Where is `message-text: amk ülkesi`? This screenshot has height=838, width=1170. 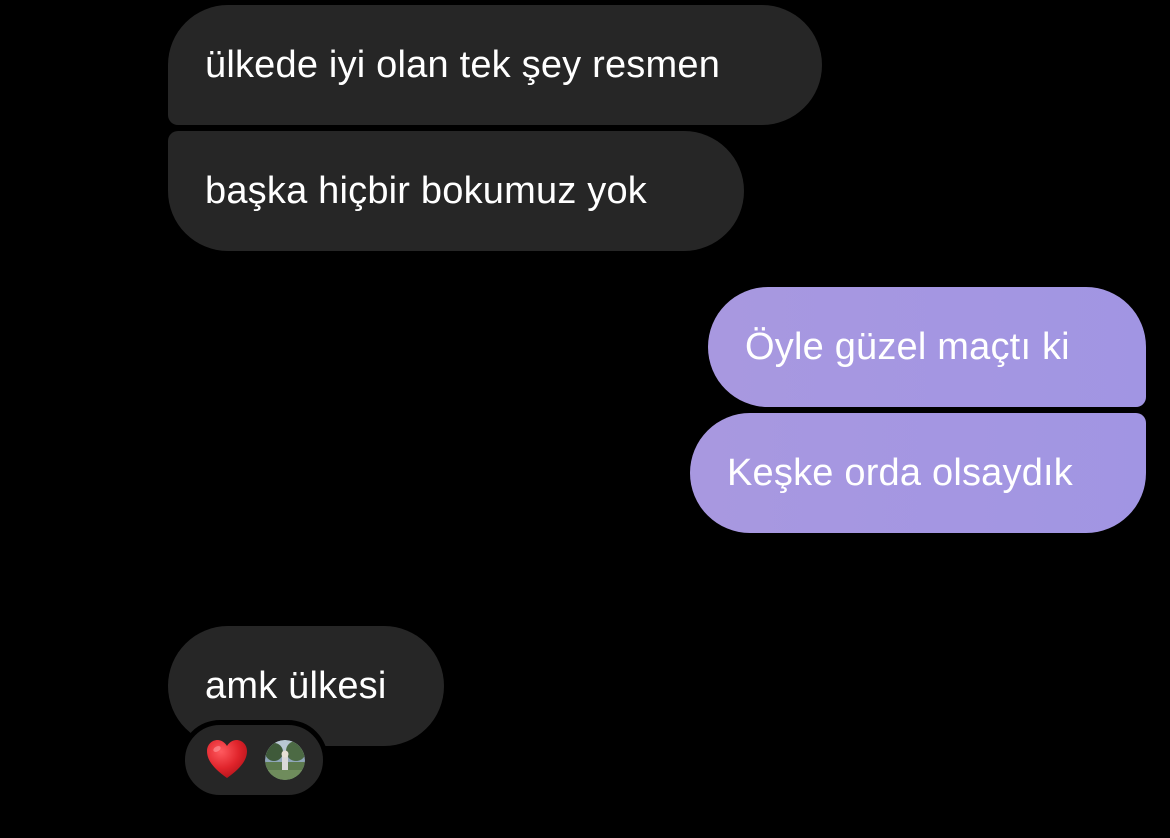 message-text: amk ülkesi is located at coordinates (296, 685).